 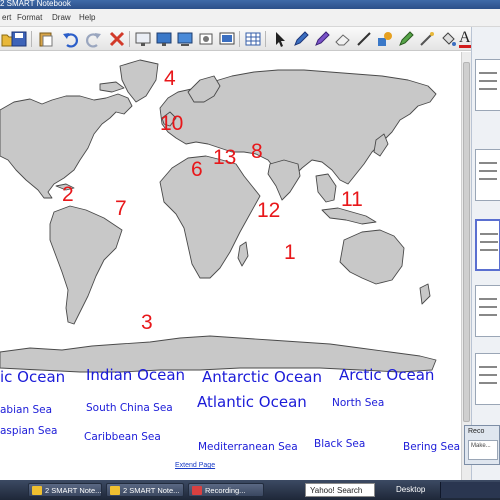 What do you see at coordinates (343, 39) in the screenshot?
I see `eraser-icon` at bounding box center [343, 39].